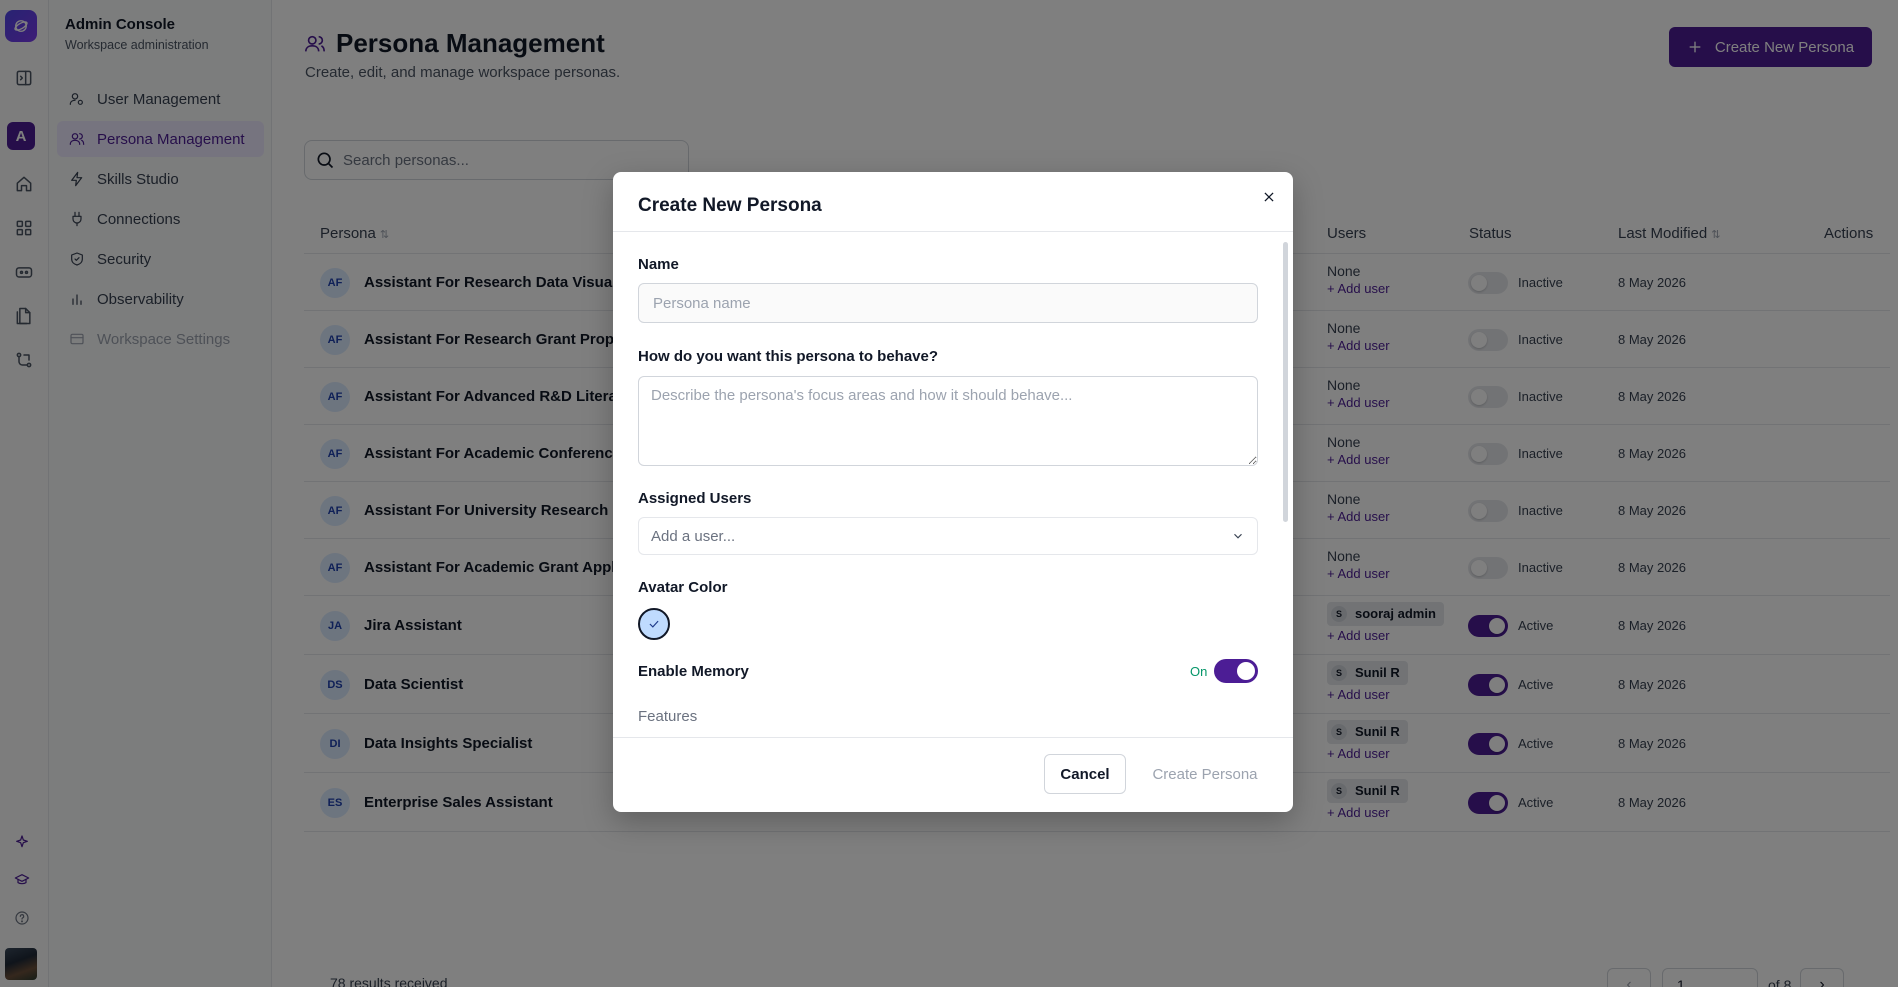  Describe the element at coordinates (683, 587) in the screenshot. I see `avatar-color-label: Avatar Color` at that location.